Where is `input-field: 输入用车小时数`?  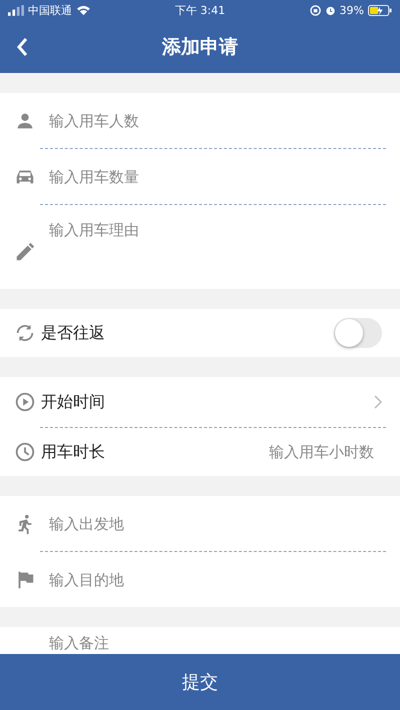
input-field: 输入用车小时数 is located at coordinates (291, 452).